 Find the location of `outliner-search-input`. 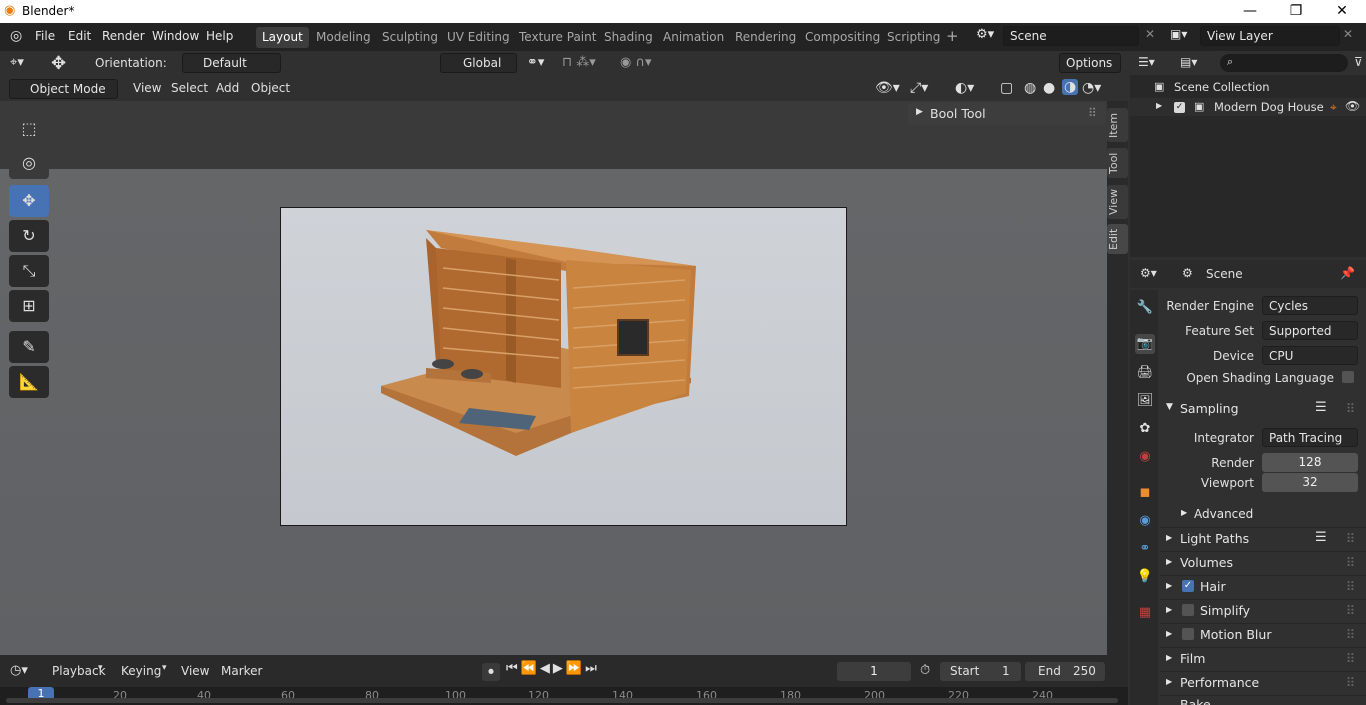

outliner-search-input is located at coordinates (1284, 63).